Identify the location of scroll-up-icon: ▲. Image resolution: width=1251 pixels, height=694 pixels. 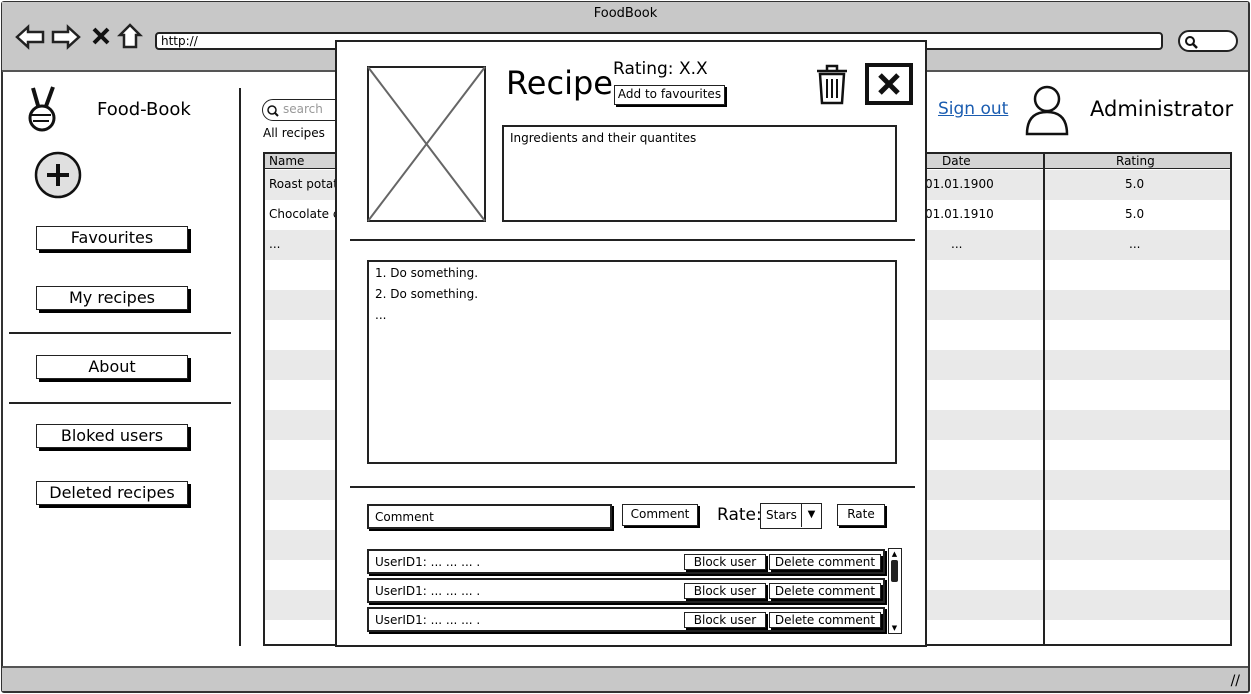
(894, 554).